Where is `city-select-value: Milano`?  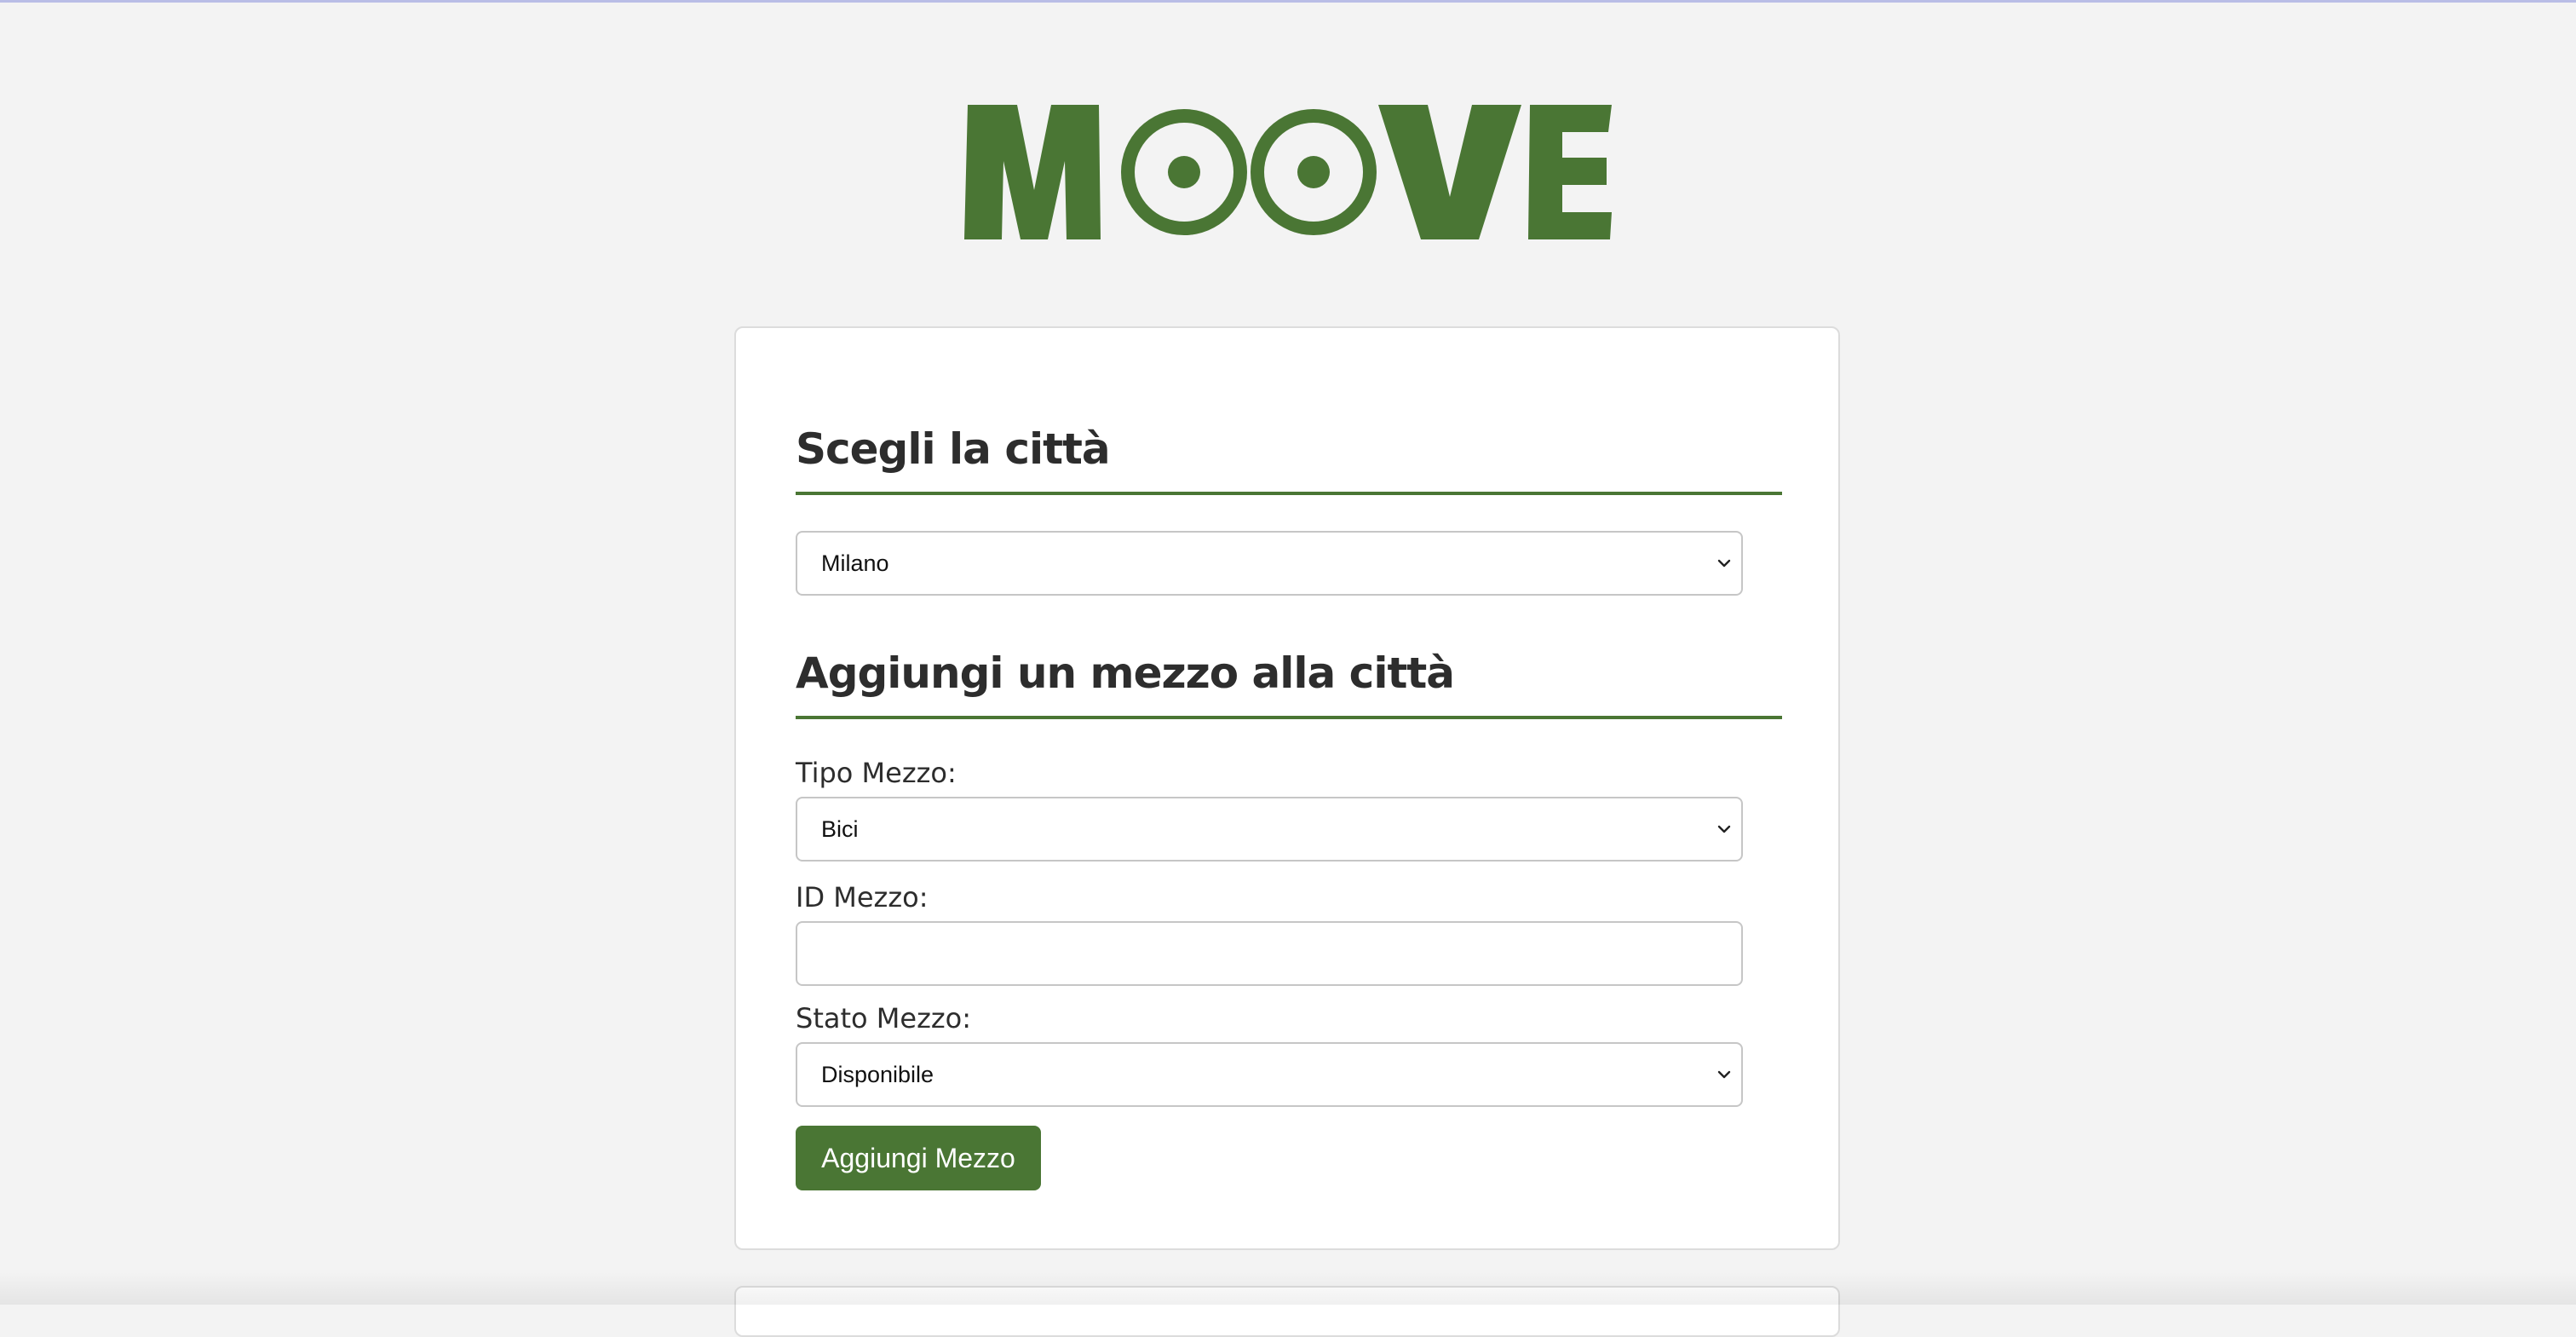 city-select-value: Milano is located at coordinates (855, 563).